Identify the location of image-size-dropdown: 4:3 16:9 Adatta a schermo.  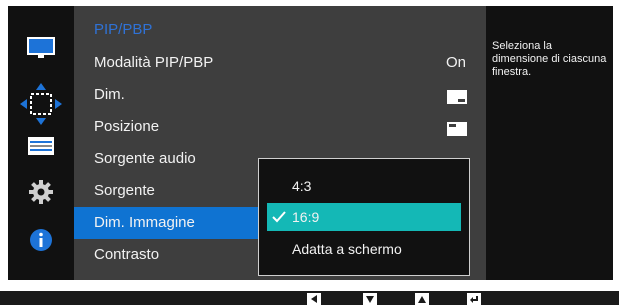
(364, 217).